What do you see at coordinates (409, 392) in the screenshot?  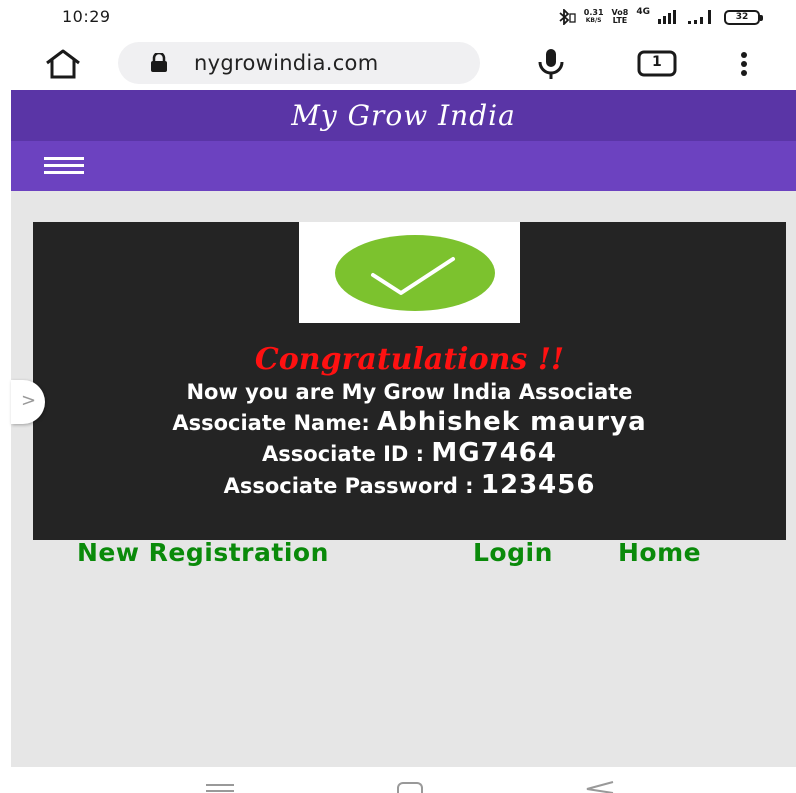 I see `associate-message: Now you are My Grow India Associate` at bounding box center [409, 392].